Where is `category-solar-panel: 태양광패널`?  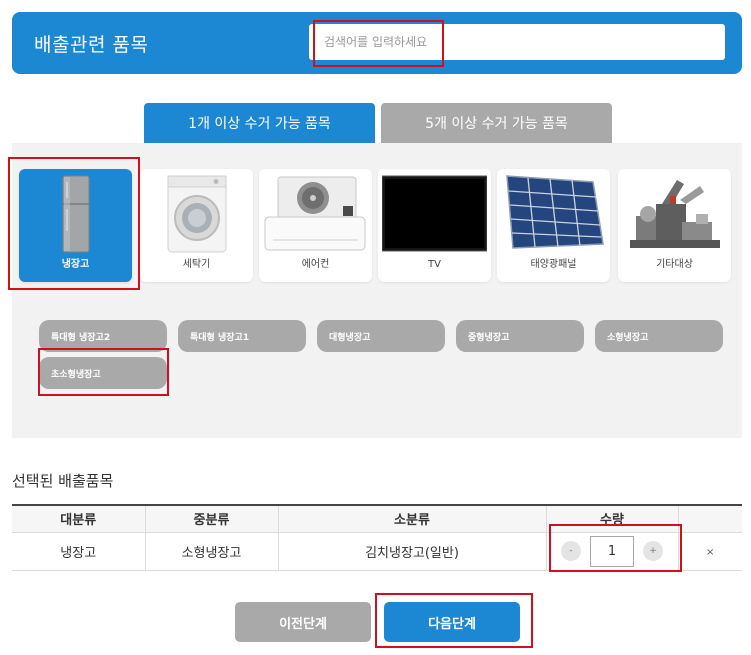
category-solar-panel: 태양광패널 is located at coordinates (553, 225).